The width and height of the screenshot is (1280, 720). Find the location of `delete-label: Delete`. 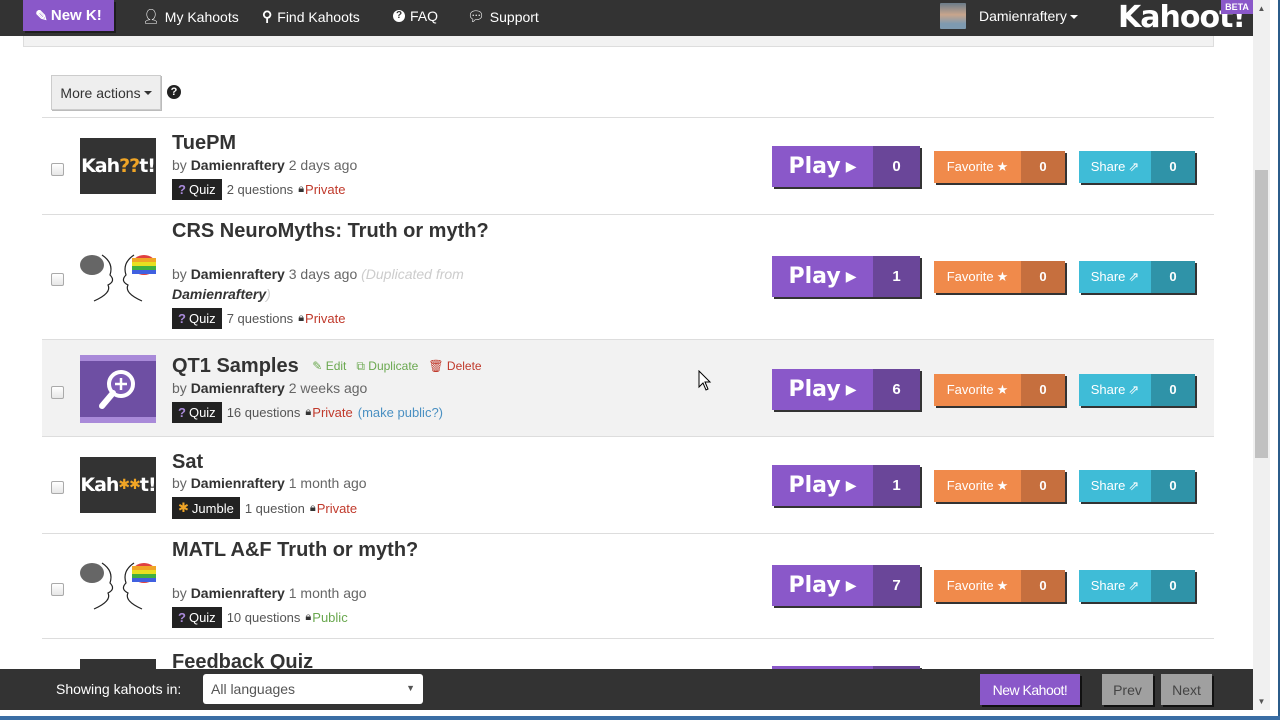

delete-label: Delete is located at coordinates (464, 366).